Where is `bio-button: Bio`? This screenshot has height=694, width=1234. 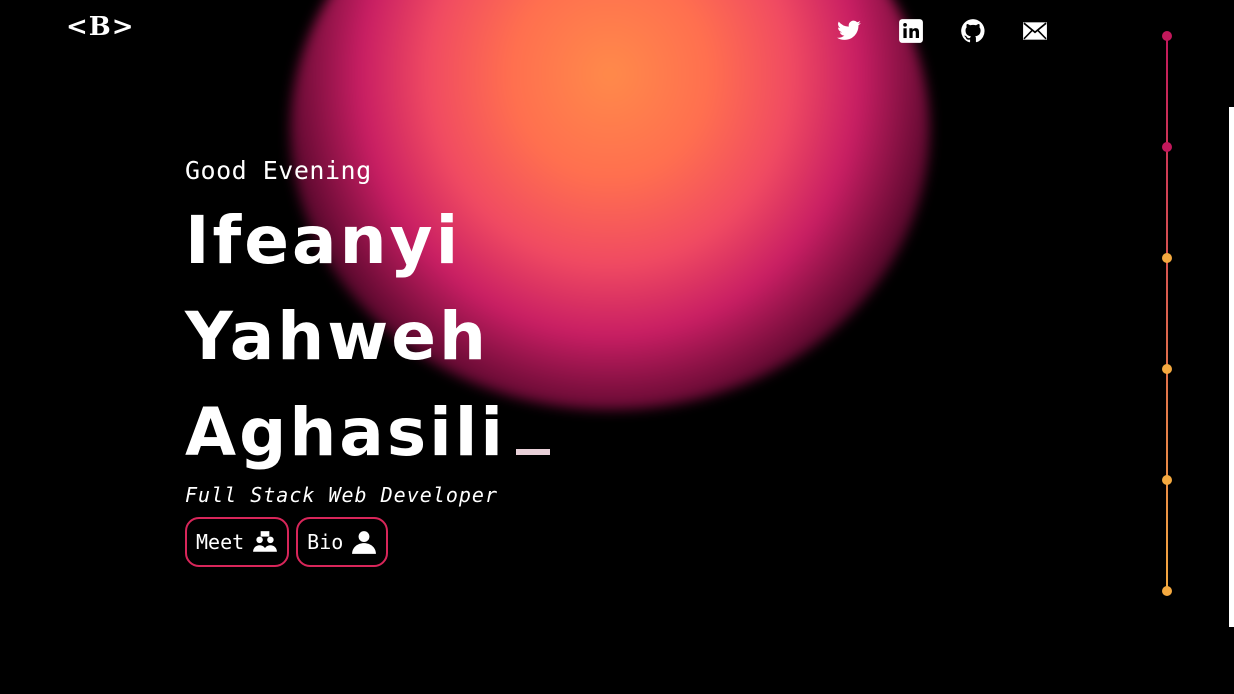
bio-button: Bio is located at coordinates (342, 542).